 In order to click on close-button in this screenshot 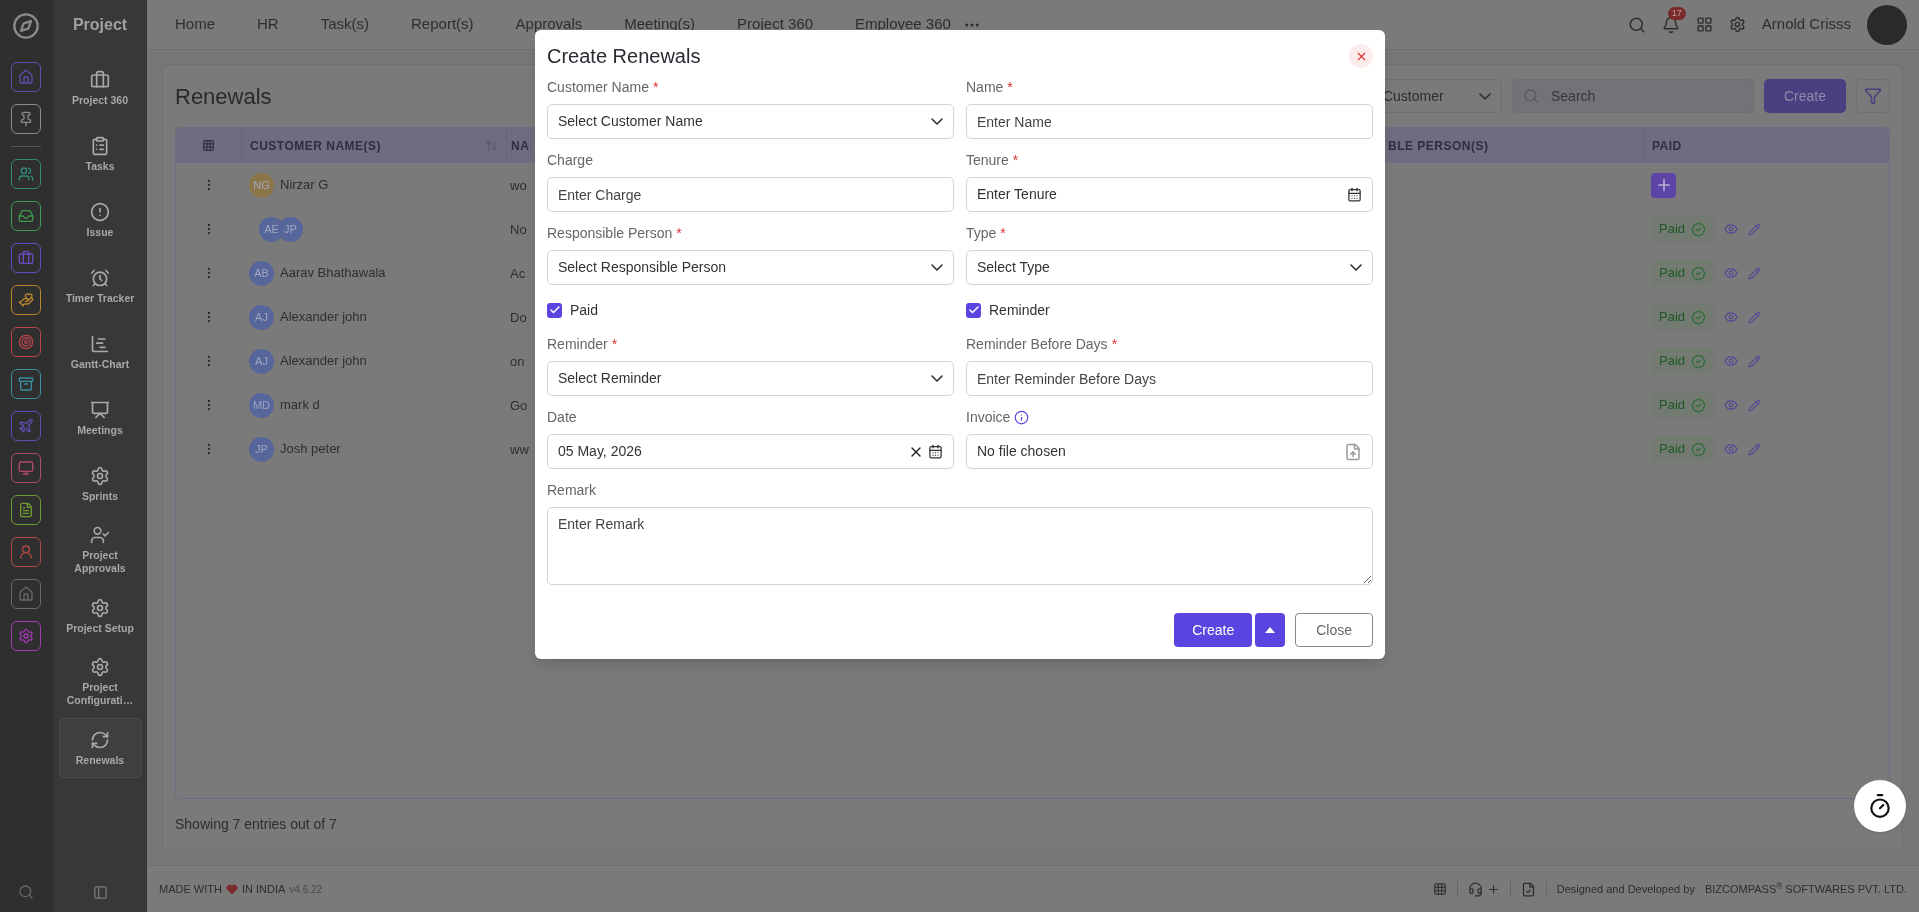, I will do `click(1361, 56)`.